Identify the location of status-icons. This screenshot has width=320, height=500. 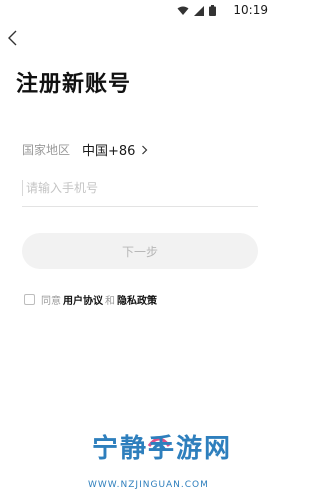
(196, 10).